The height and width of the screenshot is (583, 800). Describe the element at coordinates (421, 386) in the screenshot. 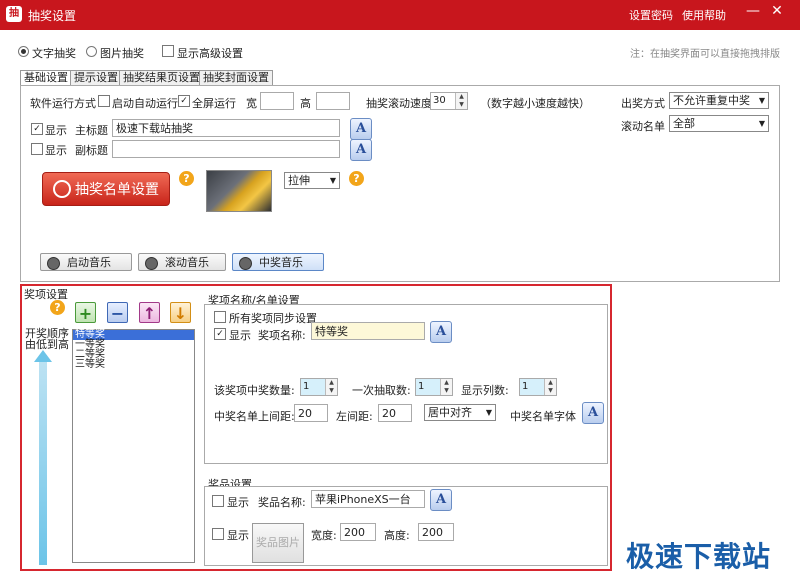

I see `draw-once-value: 1` at that location.